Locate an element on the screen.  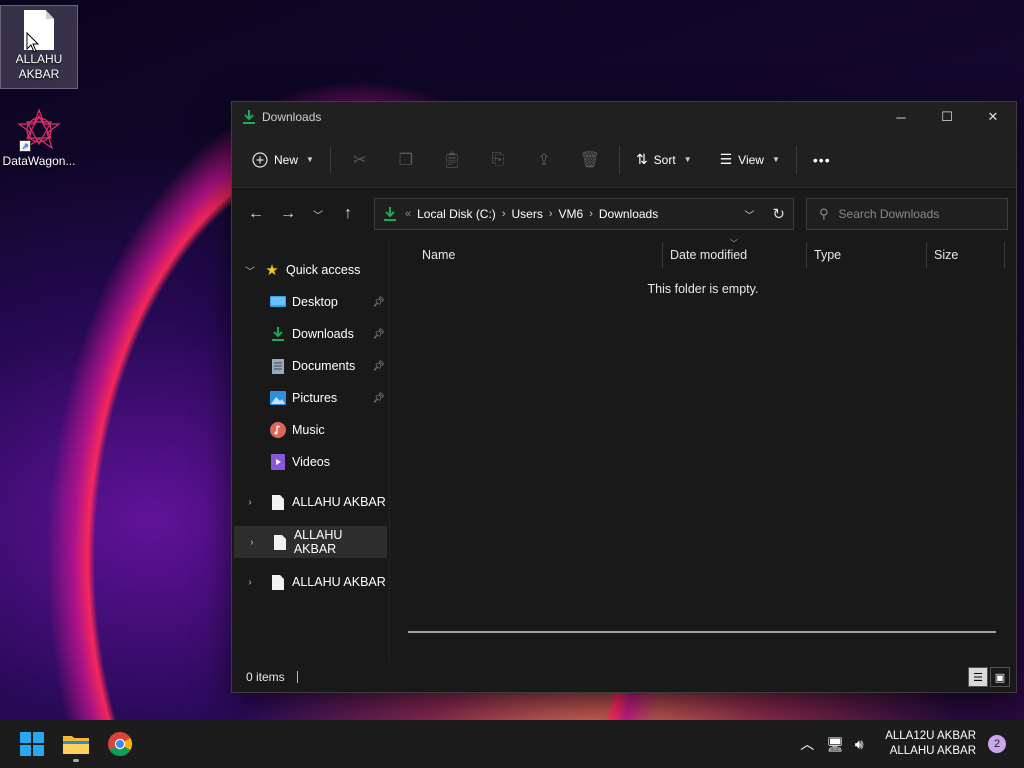
status-divider is located at coordinates (297, 677).